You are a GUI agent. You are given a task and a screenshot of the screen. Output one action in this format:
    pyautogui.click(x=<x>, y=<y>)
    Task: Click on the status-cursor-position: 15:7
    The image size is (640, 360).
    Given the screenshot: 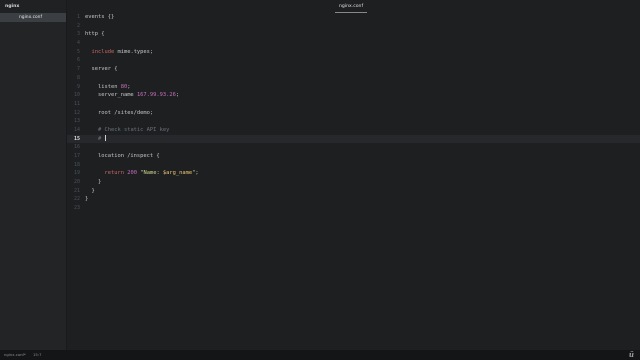 What is the action you would take?
    pyautogui.click(x=37, y=354)
    